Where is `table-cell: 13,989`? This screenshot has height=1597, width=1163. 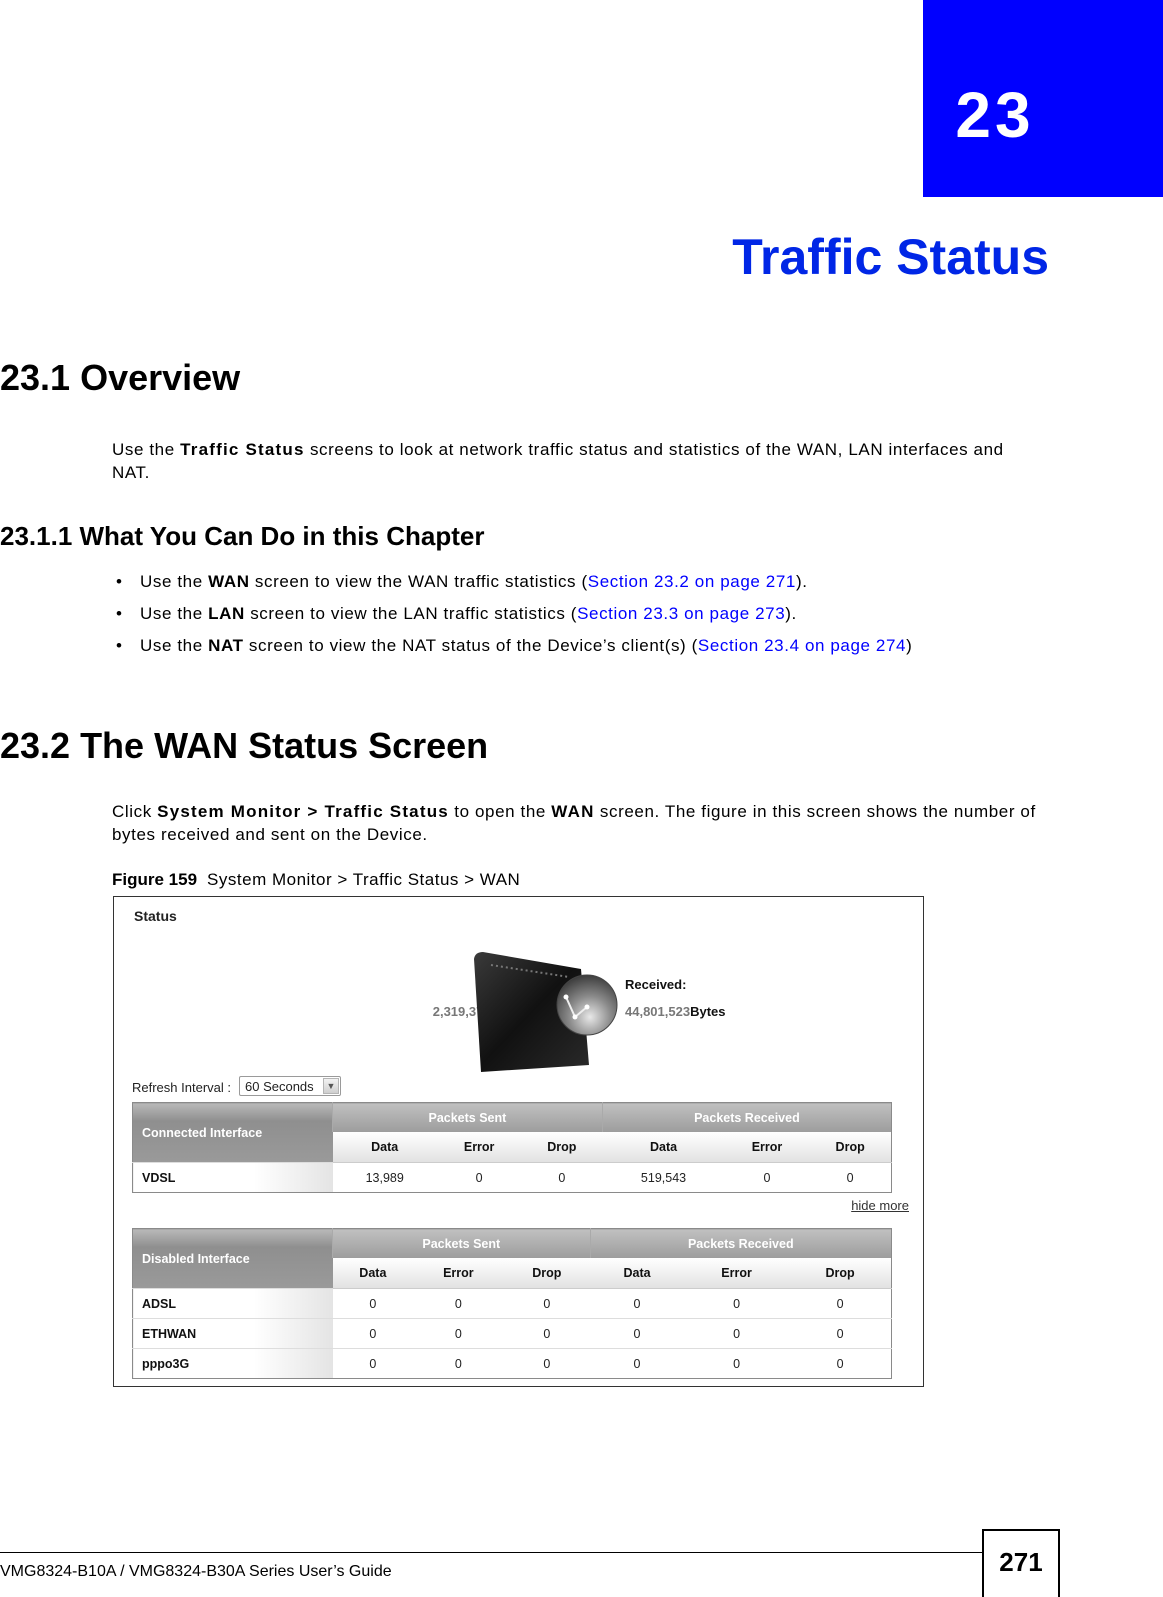
table-cell: 13,989 is located at coordinates (384, 1177).